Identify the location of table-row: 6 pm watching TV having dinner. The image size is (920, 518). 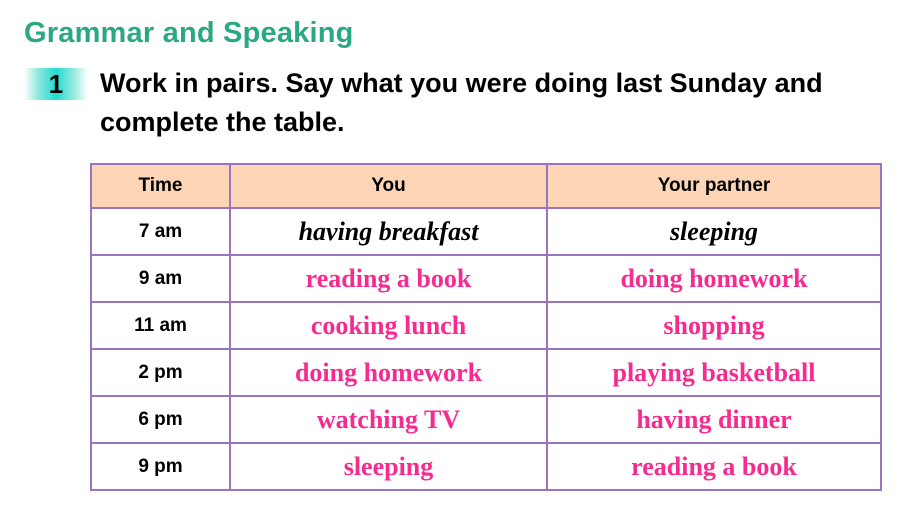
(486, 419).